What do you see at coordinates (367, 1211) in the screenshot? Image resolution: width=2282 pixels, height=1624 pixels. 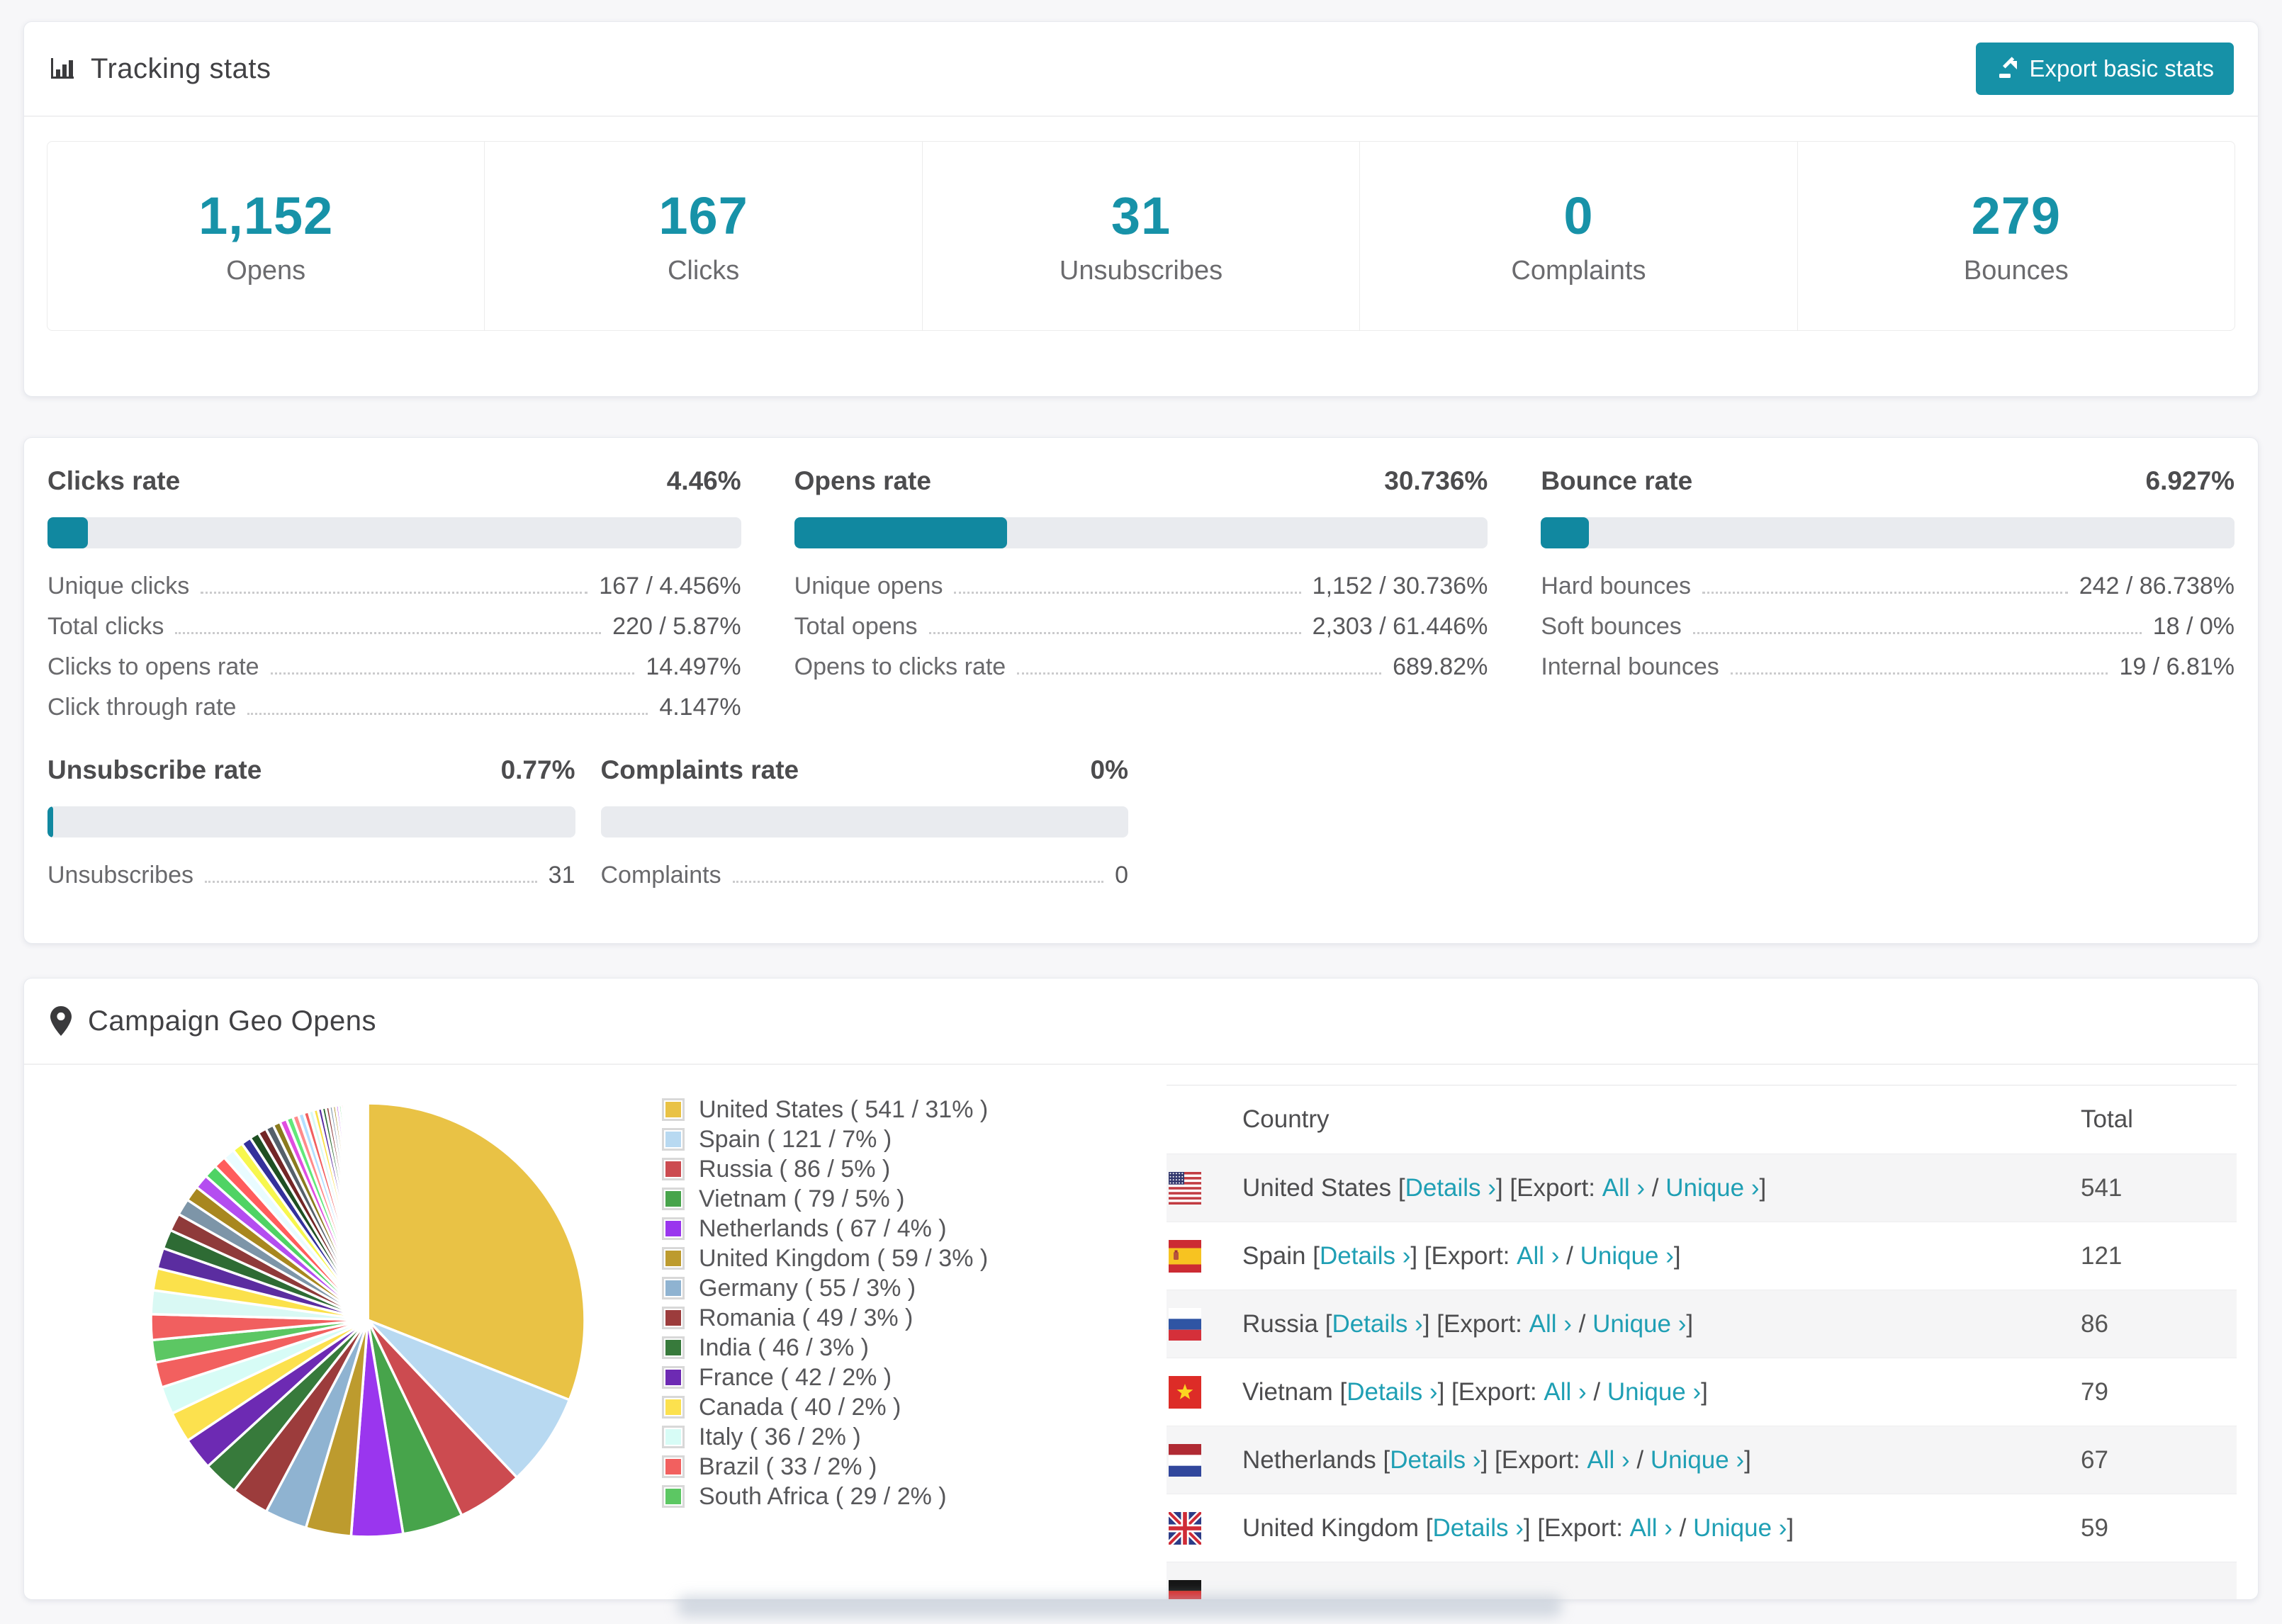 I see `pie-slice` at bounding box center [367, 1211].